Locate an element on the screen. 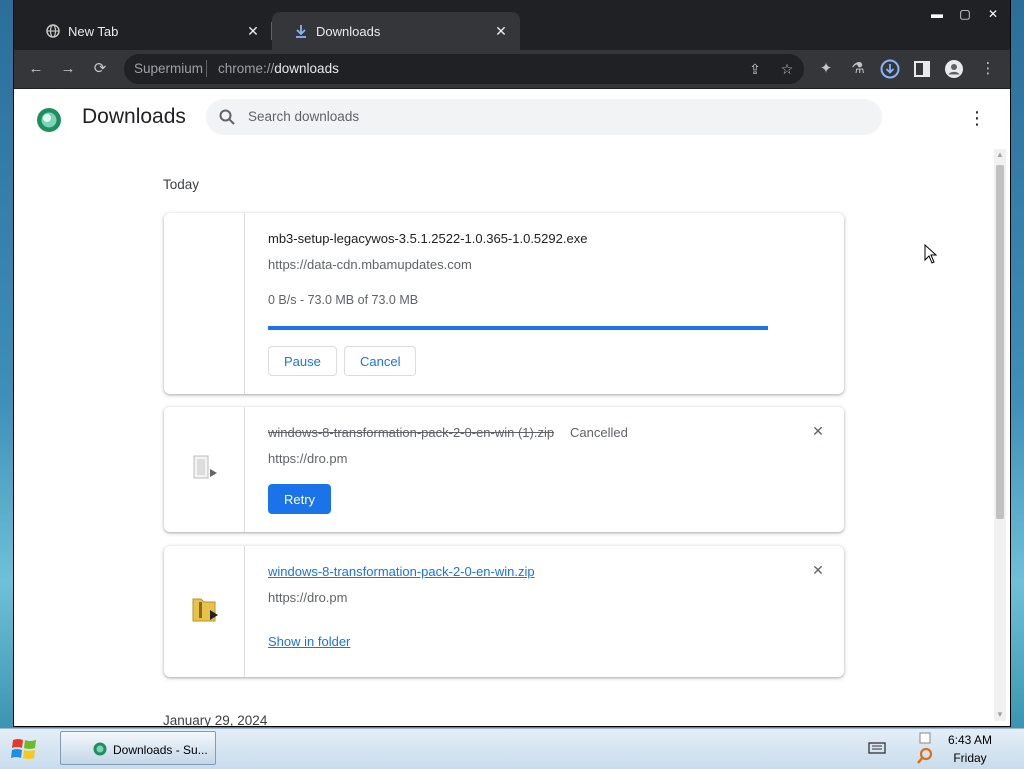 The height and width of the screenshot is (769, 1024). page-title: Downloads is located at coordinates (134, 116).